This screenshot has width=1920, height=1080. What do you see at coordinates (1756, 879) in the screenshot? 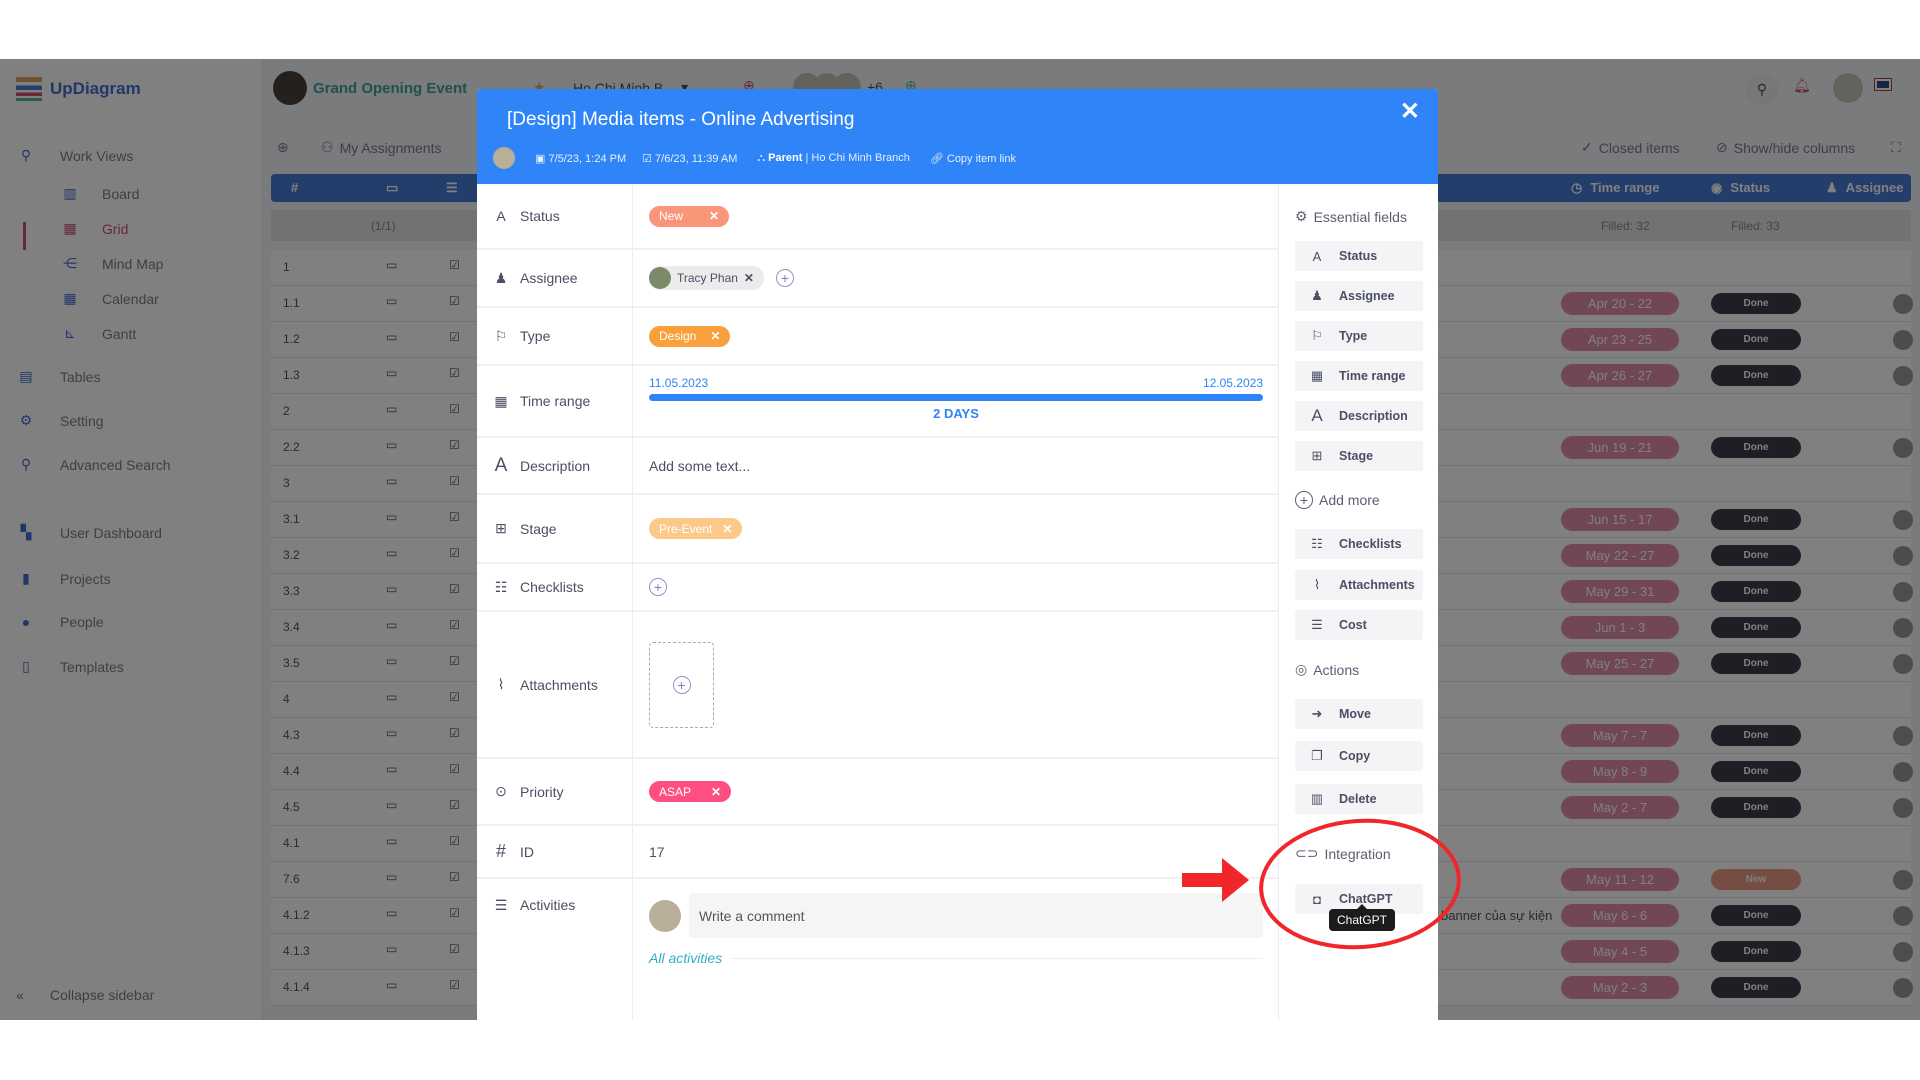
I see `status-chip: New` at bounding box center [1756, 879].